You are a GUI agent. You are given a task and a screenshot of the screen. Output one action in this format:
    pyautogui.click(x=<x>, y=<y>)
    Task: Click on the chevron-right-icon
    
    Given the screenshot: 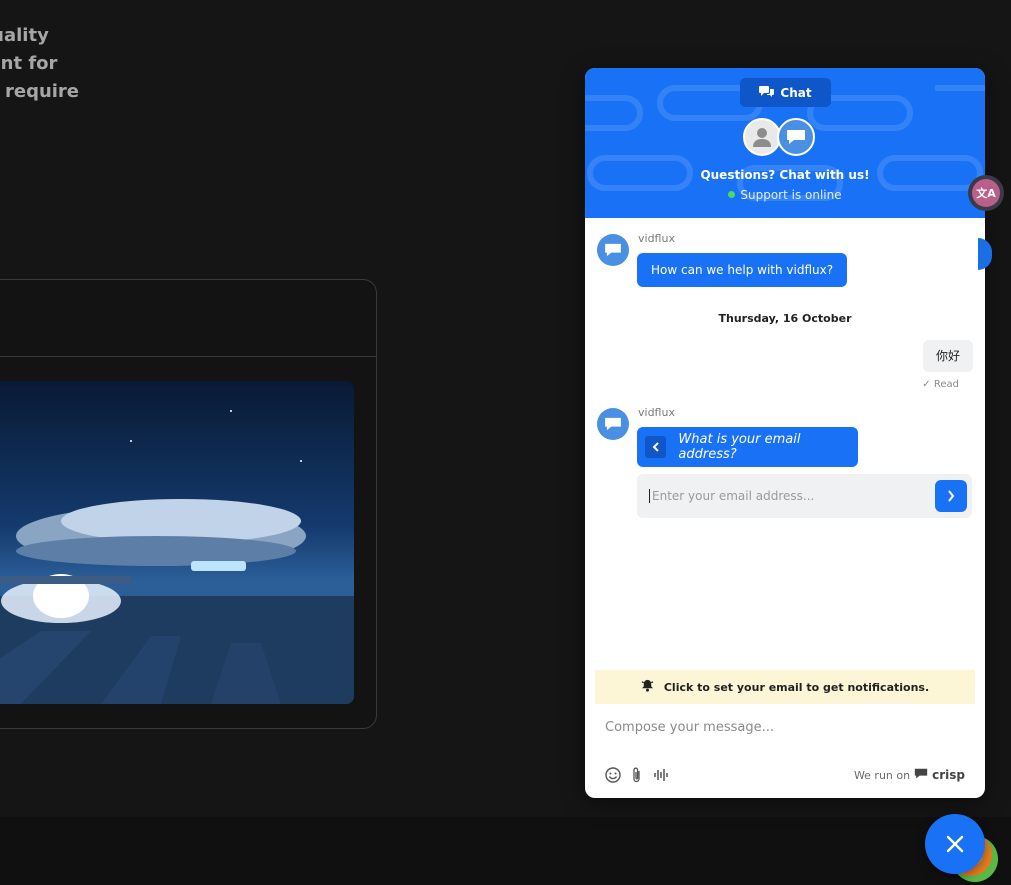 What is the action you would take?
    pyautogui.click(x=951, y=496)
    